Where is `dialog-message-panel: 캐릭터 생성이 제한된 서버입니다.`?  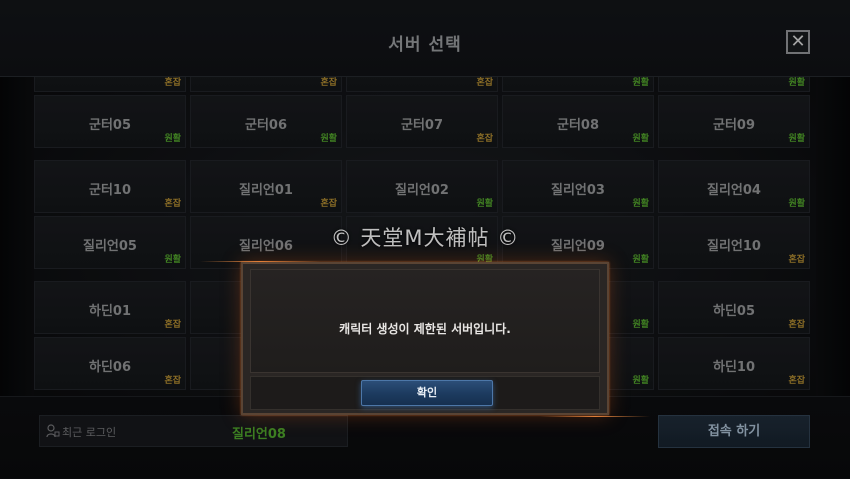 dialog-message-panel: 캐릭터 생성이 제한된 서버입니다. is located at coordinates (425, 321).